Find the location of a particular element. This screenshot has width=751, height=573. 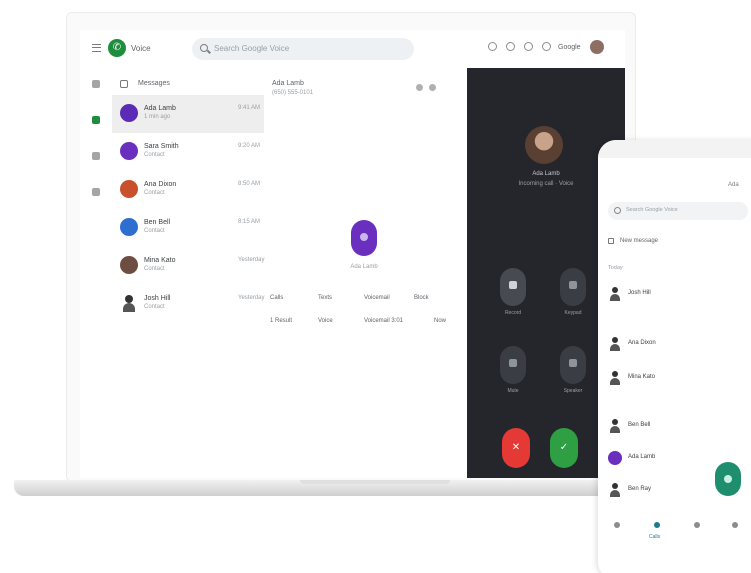

conversation-row: Ada Lamb 1 min ago 9:41 AM is located at coordinates (188, 114).